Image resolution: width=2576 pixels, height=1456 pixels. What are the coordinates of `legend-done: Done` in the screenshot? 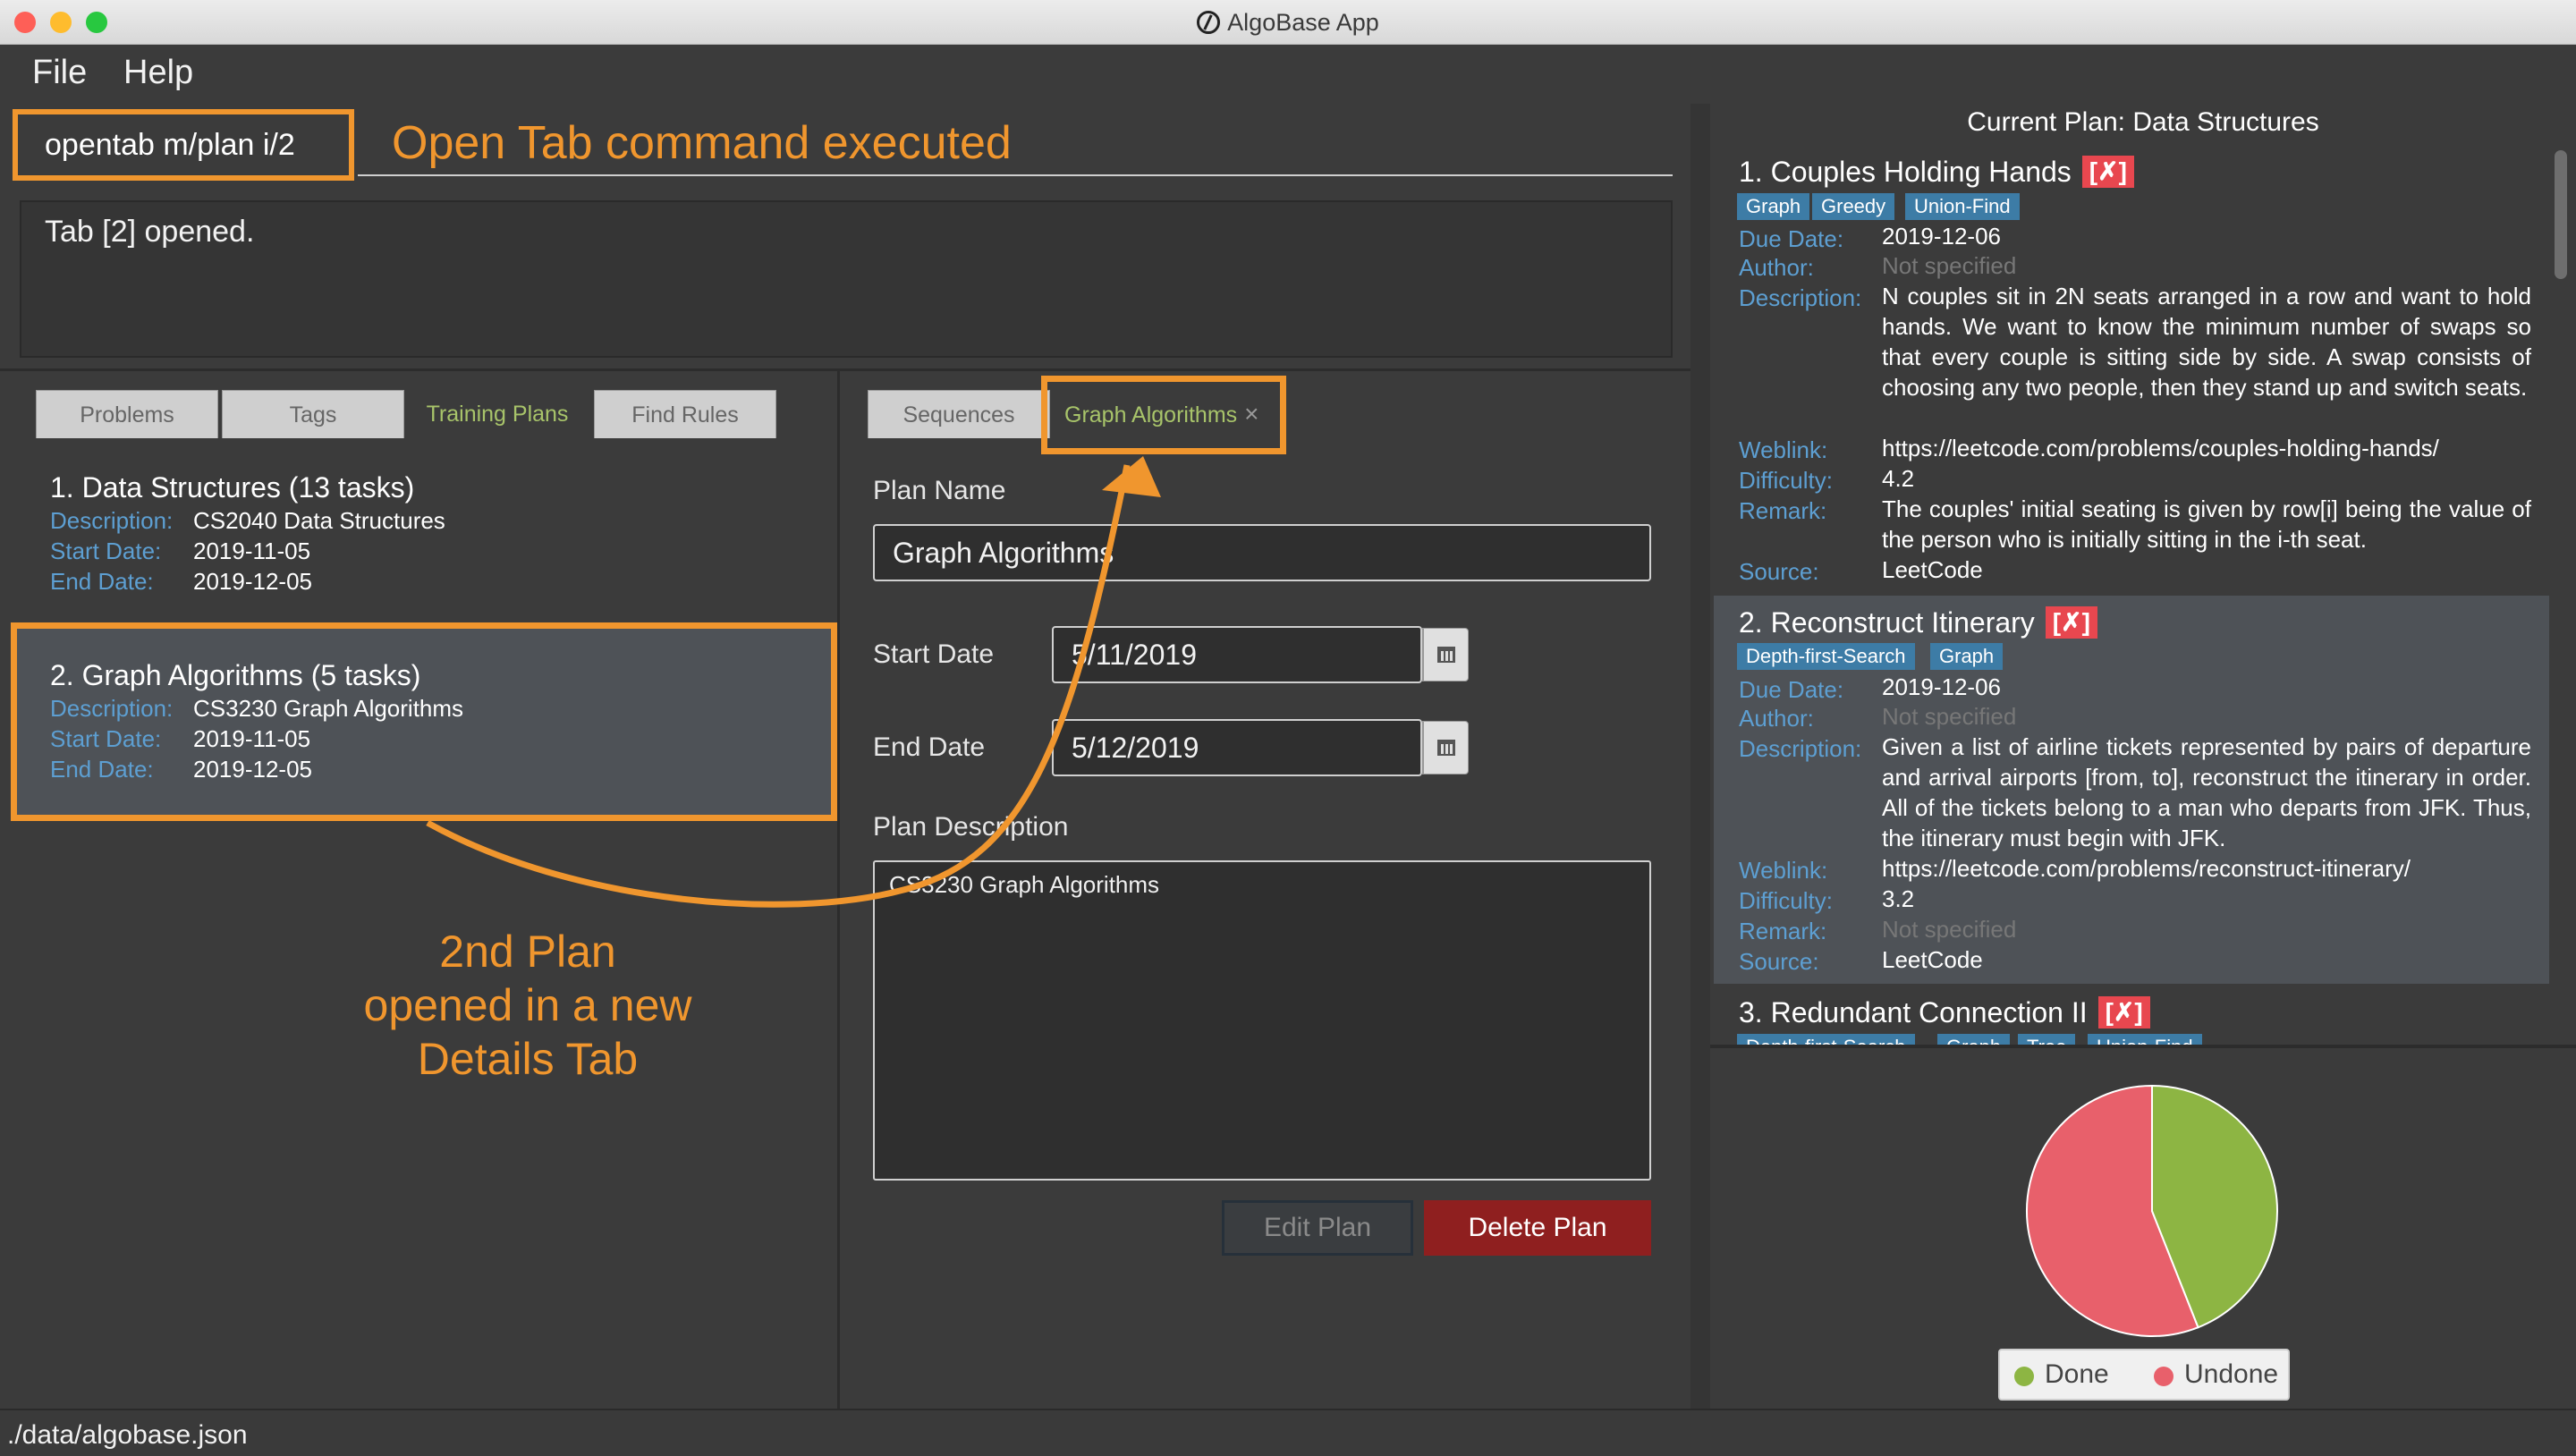 It's located at (2077, 1374).